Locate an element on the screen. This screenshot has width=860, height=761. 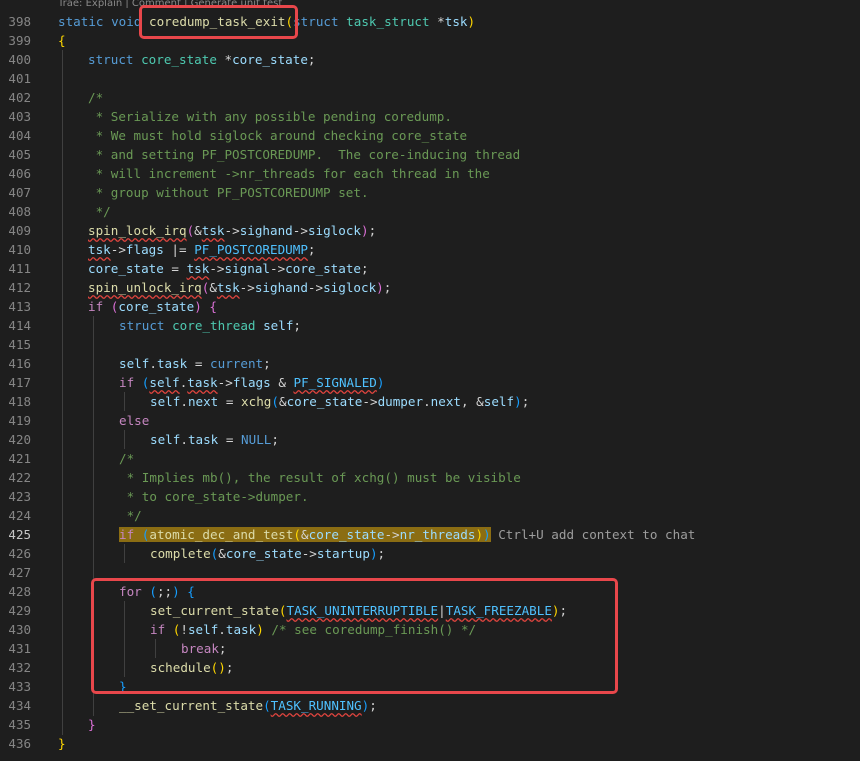
line-number: 422 is located at coordinates (19, 477).